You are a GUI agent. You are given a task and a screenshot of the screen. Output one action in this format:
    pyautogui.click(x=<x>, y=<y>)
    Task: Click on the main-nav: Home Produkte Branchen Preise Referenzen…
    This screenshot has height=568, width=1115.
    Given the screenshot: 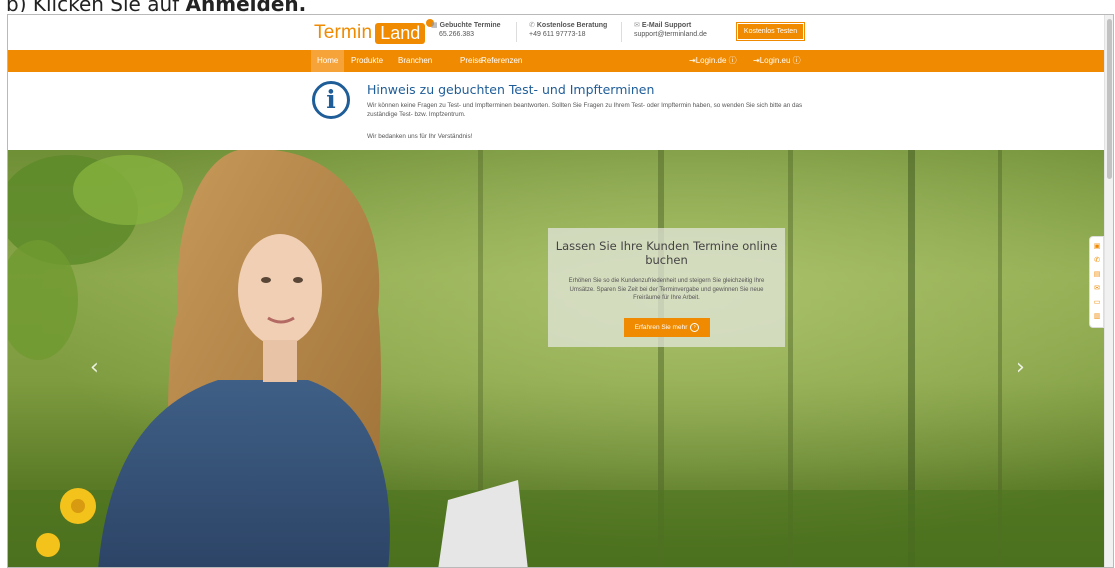 What is the action you would take?
    pyautogui.click(x=556, y=61)
    